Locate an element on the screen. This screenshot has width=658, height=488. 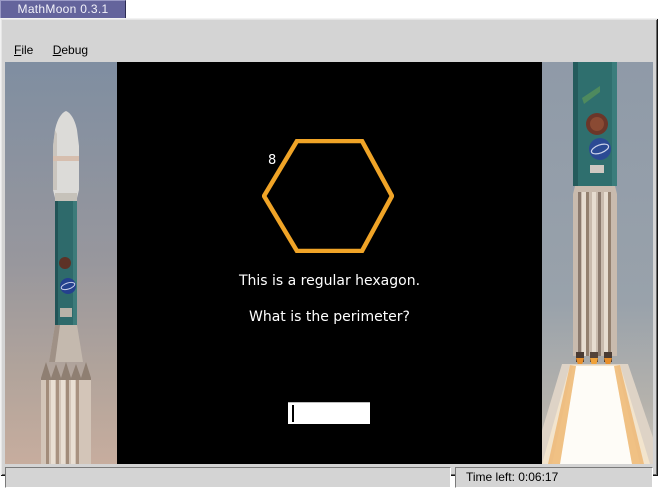
window-title: MathMoon 0.3.1 is located at coordinates (63, 9).